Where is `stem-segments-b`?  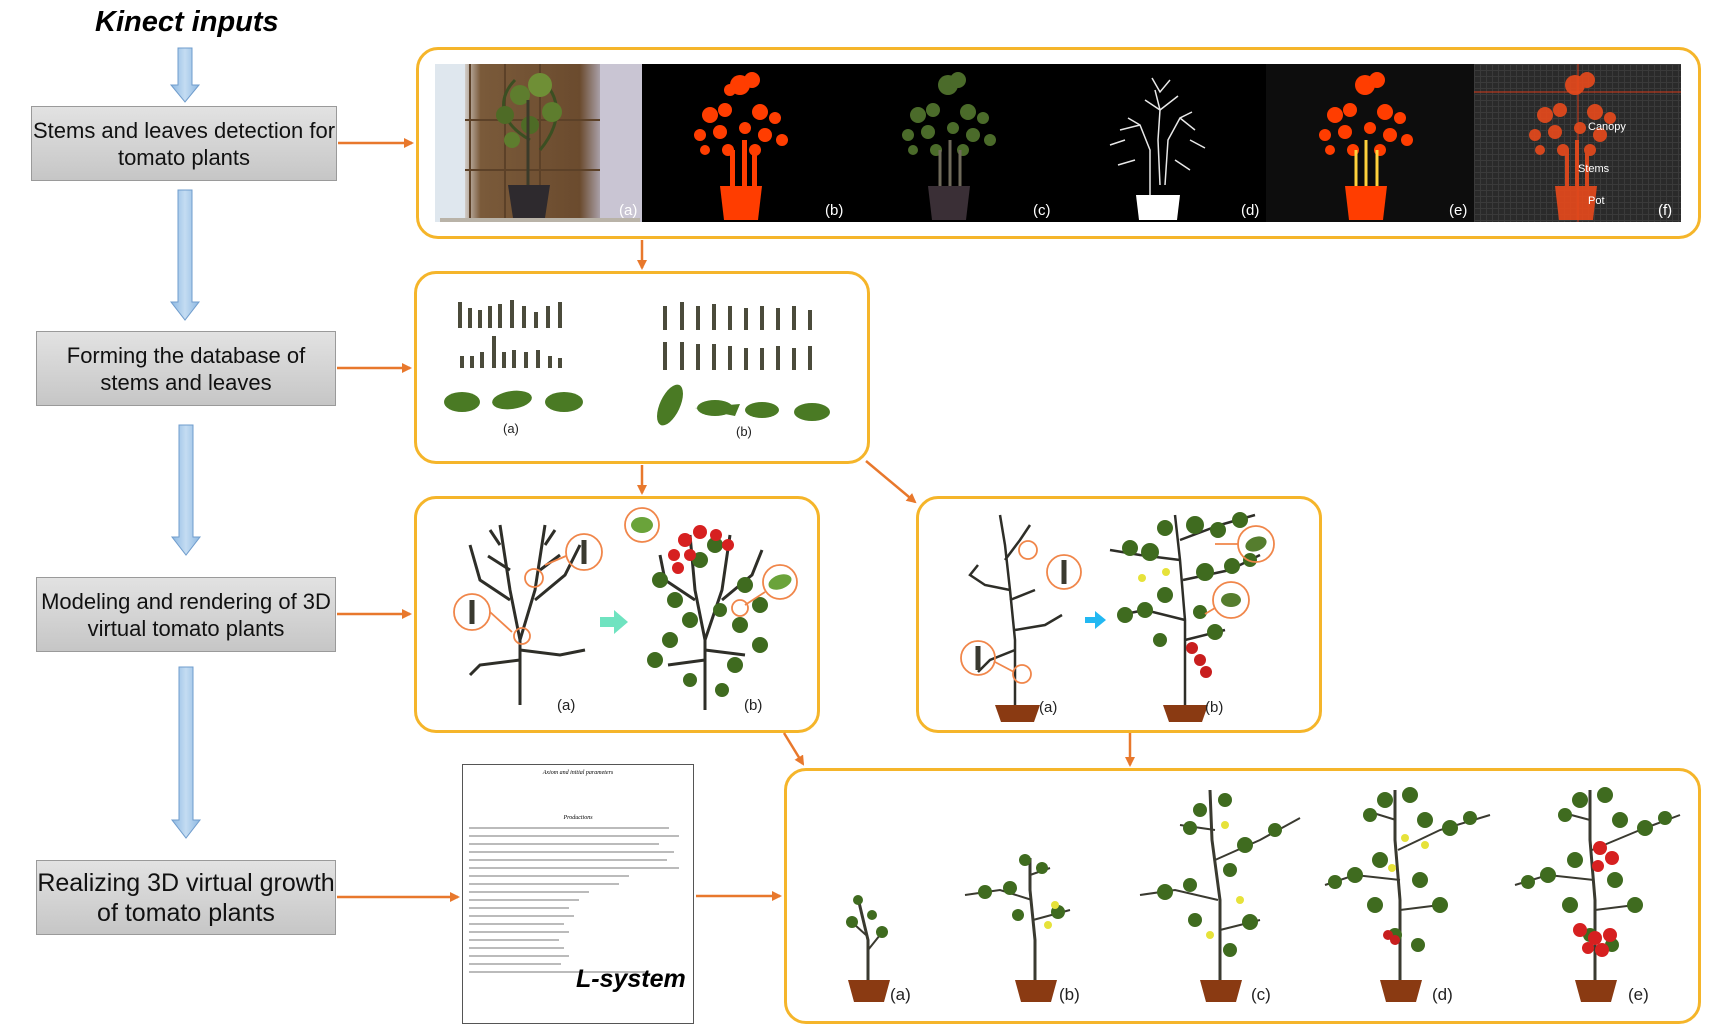 stem-segments-b is located at coordinates (737, 336).